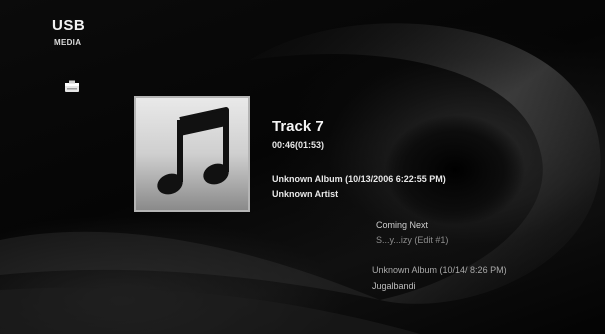  Describe the element at coordinates (193, 151) in the screenshot. I see `music-note-icon` at that location.